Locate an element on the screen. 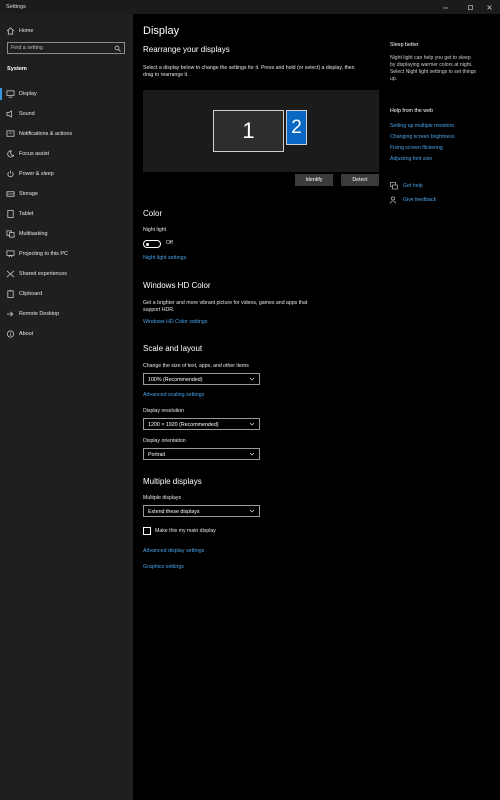 This screenshot has height=800, width=500. display-arrangement-area: 1 2 is located at coordinates (261, 131).